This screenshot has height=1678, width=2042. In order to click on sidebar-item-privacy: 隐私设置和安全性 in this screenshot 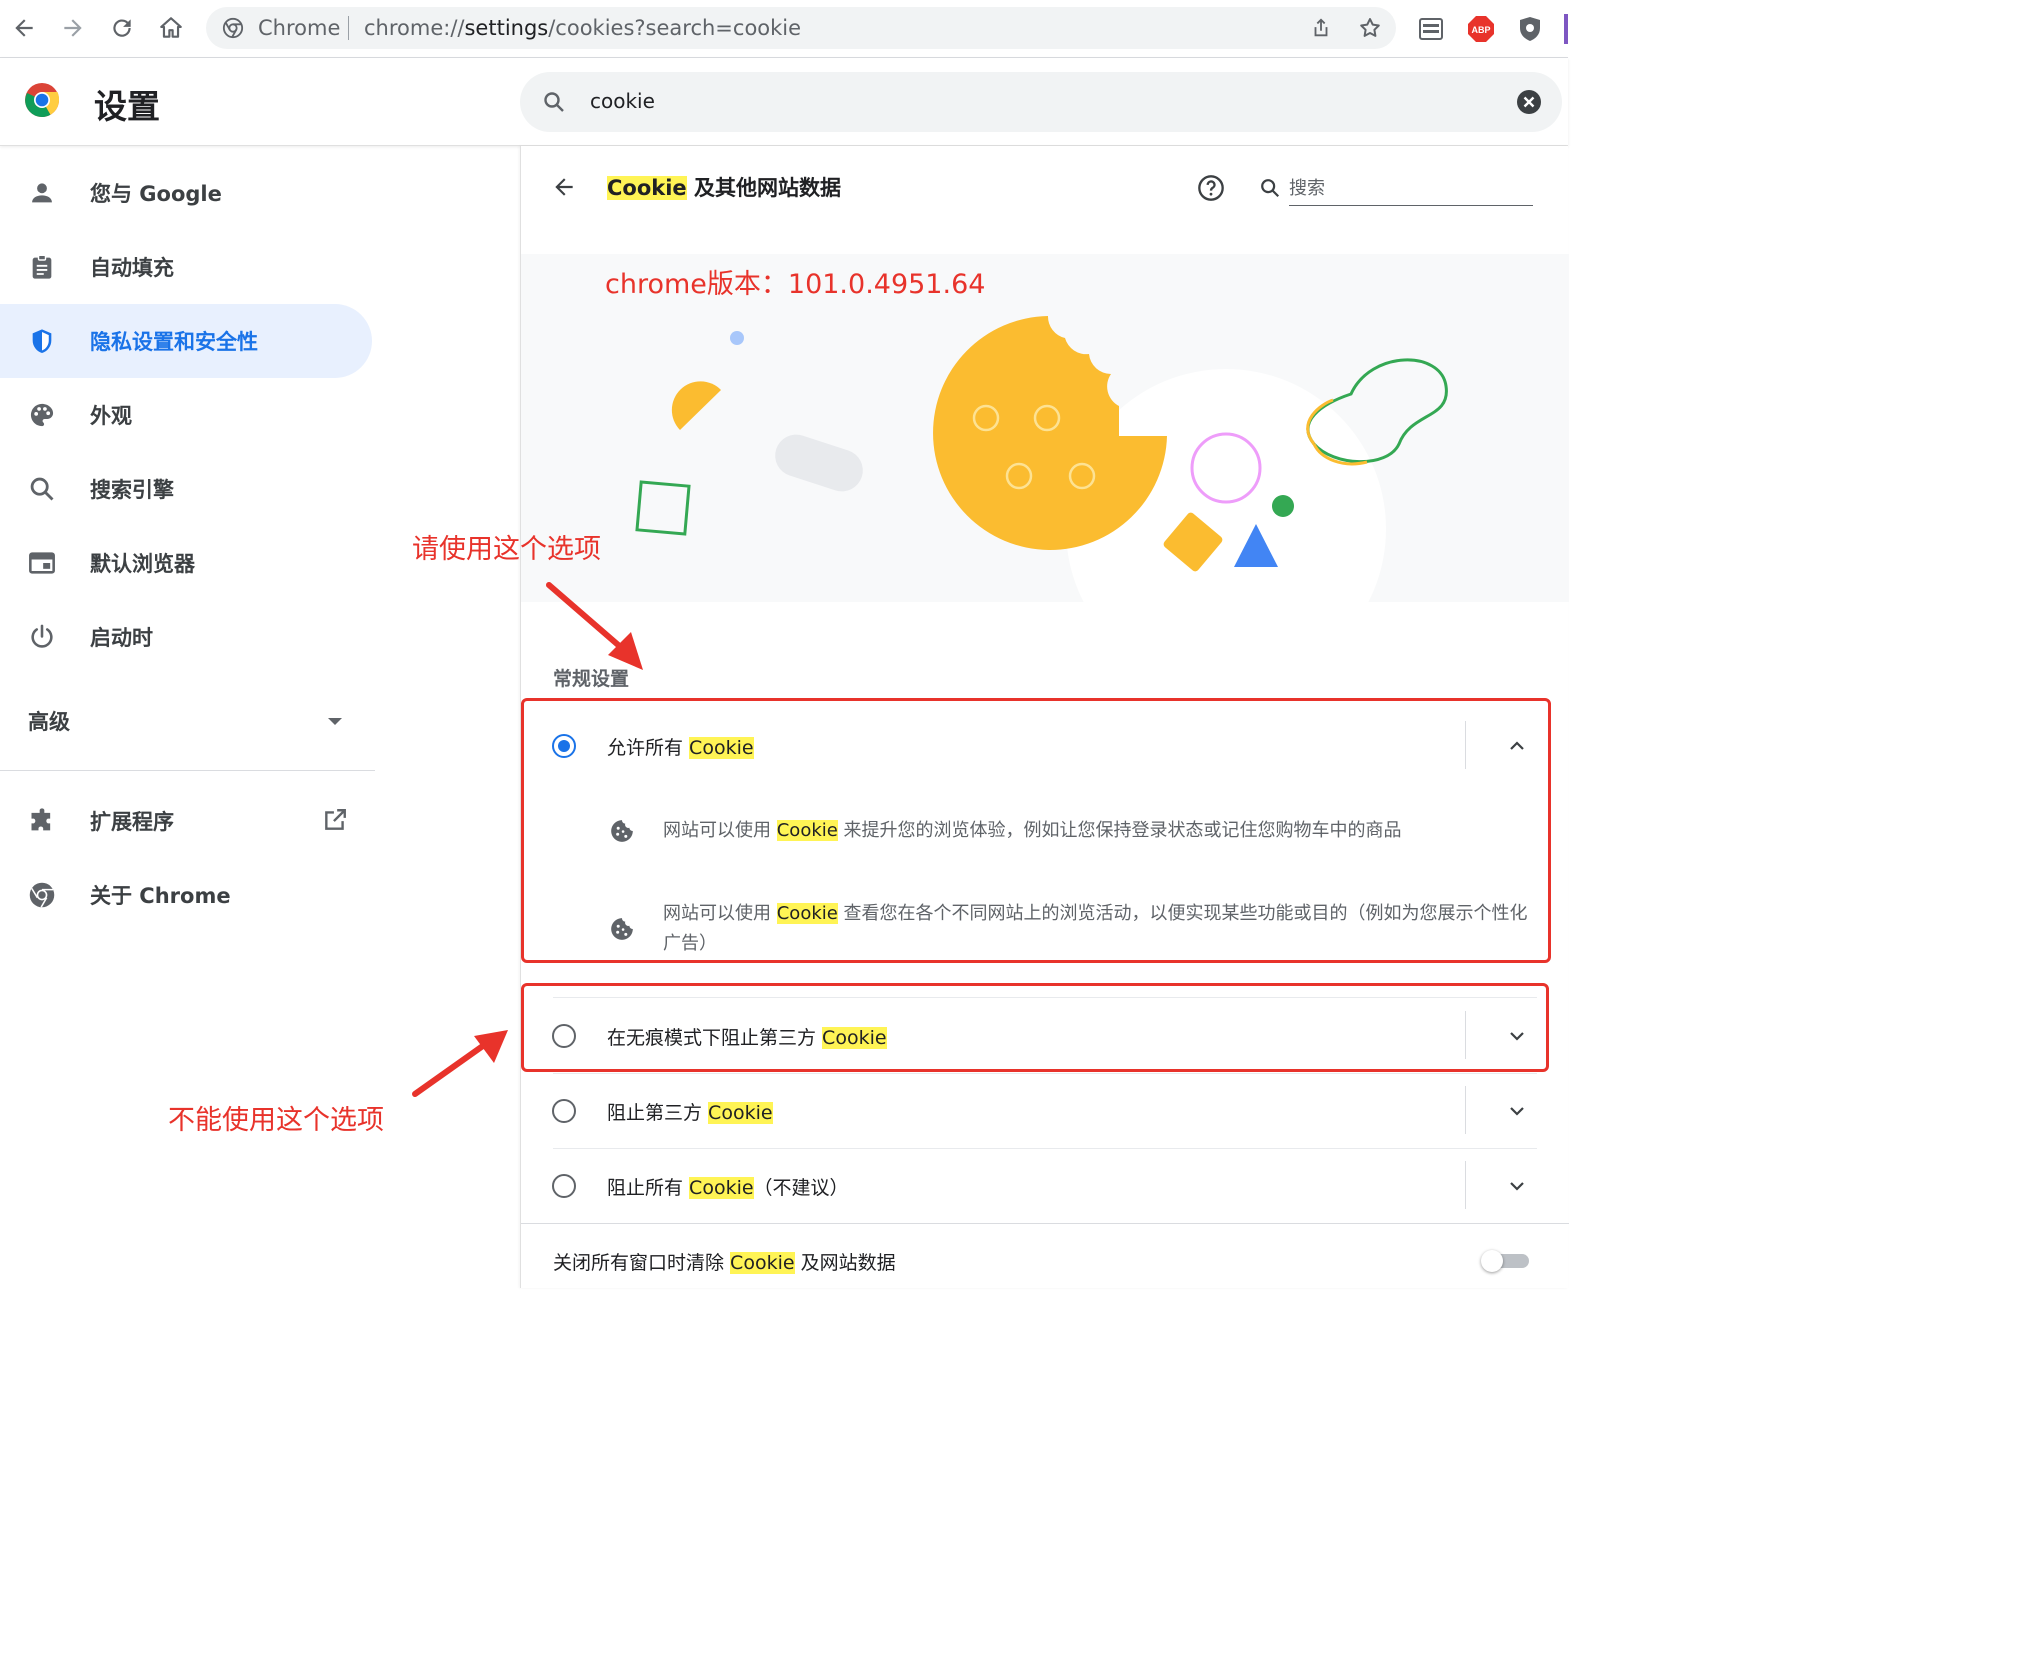, I will do `click(186, 341)`.